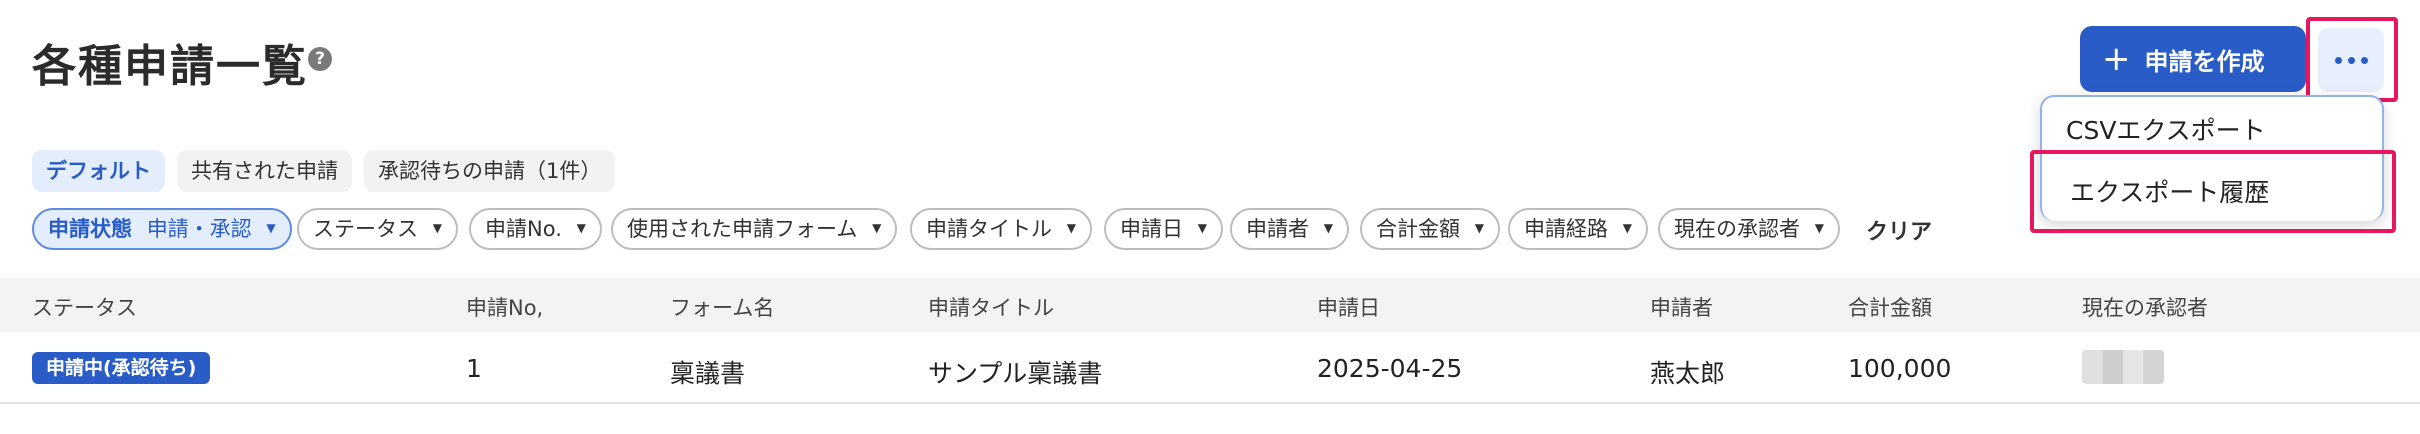 Image resolution: width=2420 pixels, height=434 pixels. What do you see at coordinates (1418, 229) in the screenshot?
I see `filter-label: 合計金額` at bounding box center [1418, 229].